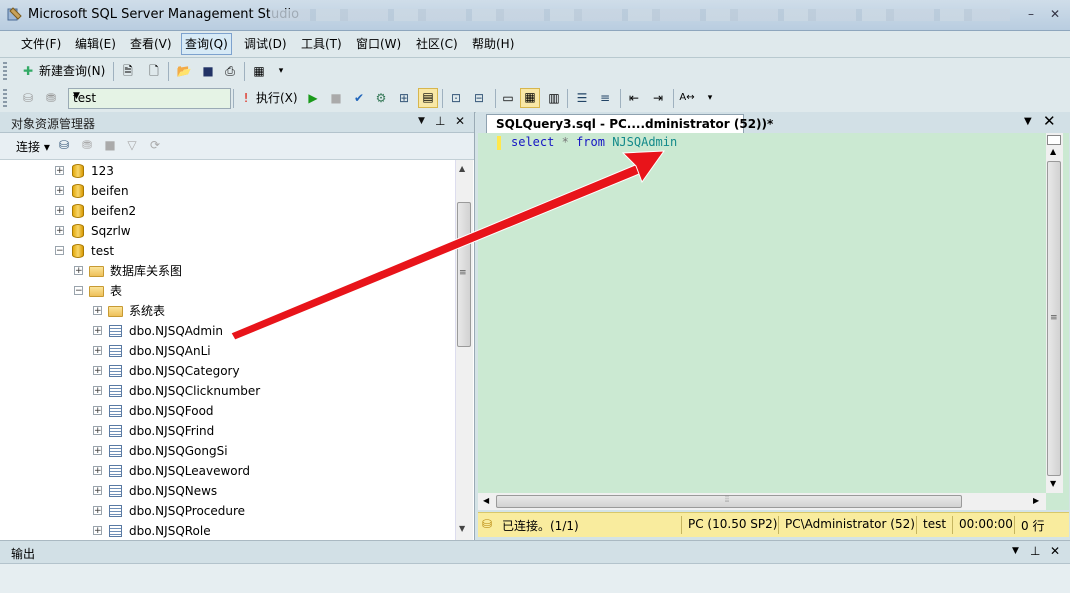  I want to click on annotation-arrow, so click(448, 245).